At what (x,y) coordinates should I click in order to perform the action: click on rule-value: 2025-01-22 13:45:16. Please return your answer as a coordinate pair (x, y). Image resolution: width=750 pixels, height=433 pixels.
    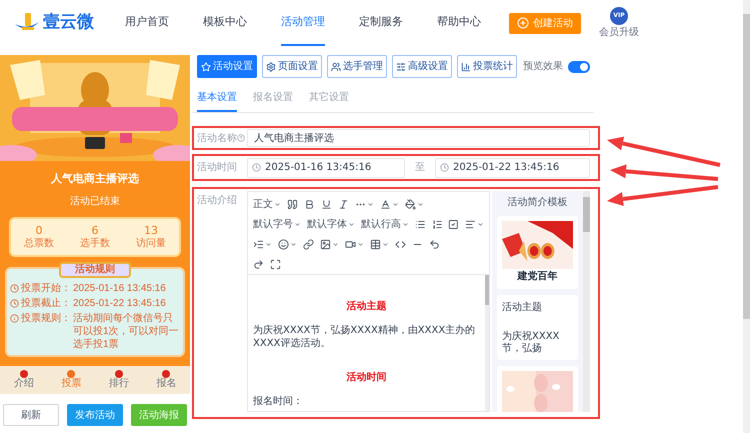
    Looking at the image, I should click on (119, 303).